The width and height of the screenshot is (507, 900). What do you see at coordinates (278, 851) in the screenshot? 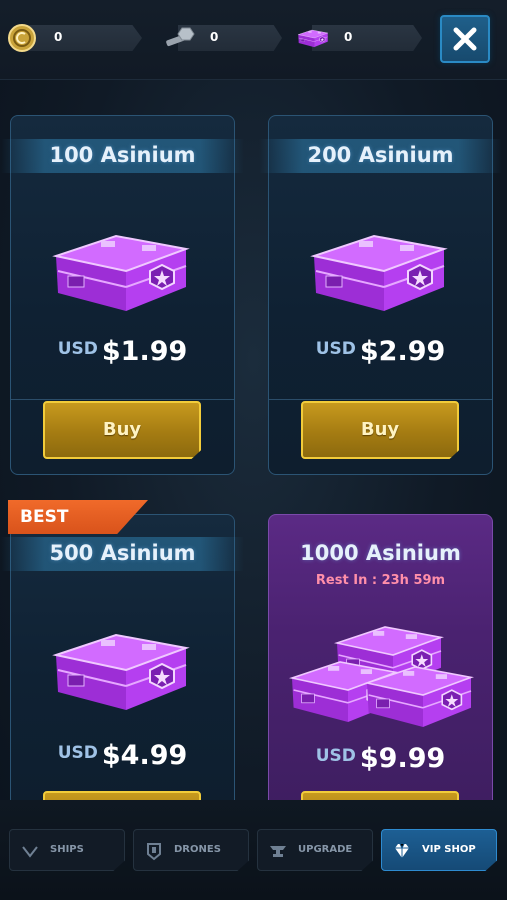
I see `anvil-icon` at bounding box center [278, 851].